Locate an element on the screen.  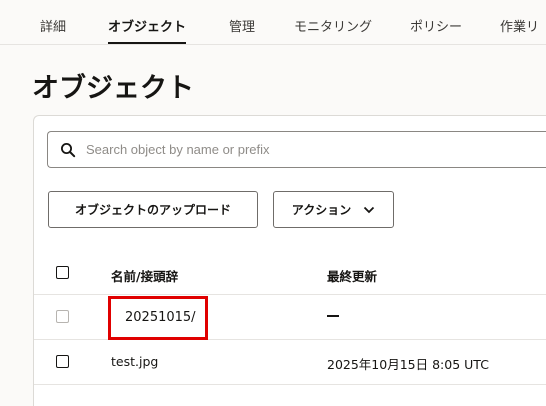
search-box is located at coordinates (296, 149).